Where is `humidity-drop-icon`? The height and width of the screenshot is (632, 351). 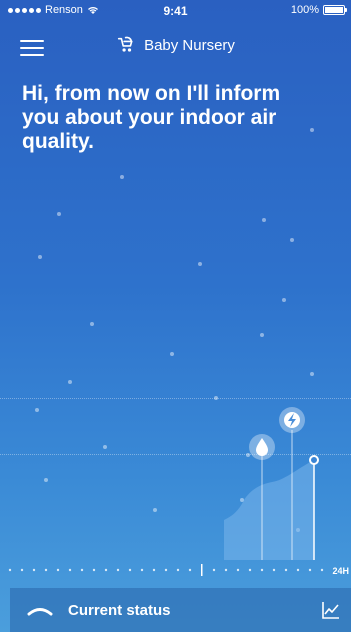 humidity-drop-icon is located at coordinates (262, 447).